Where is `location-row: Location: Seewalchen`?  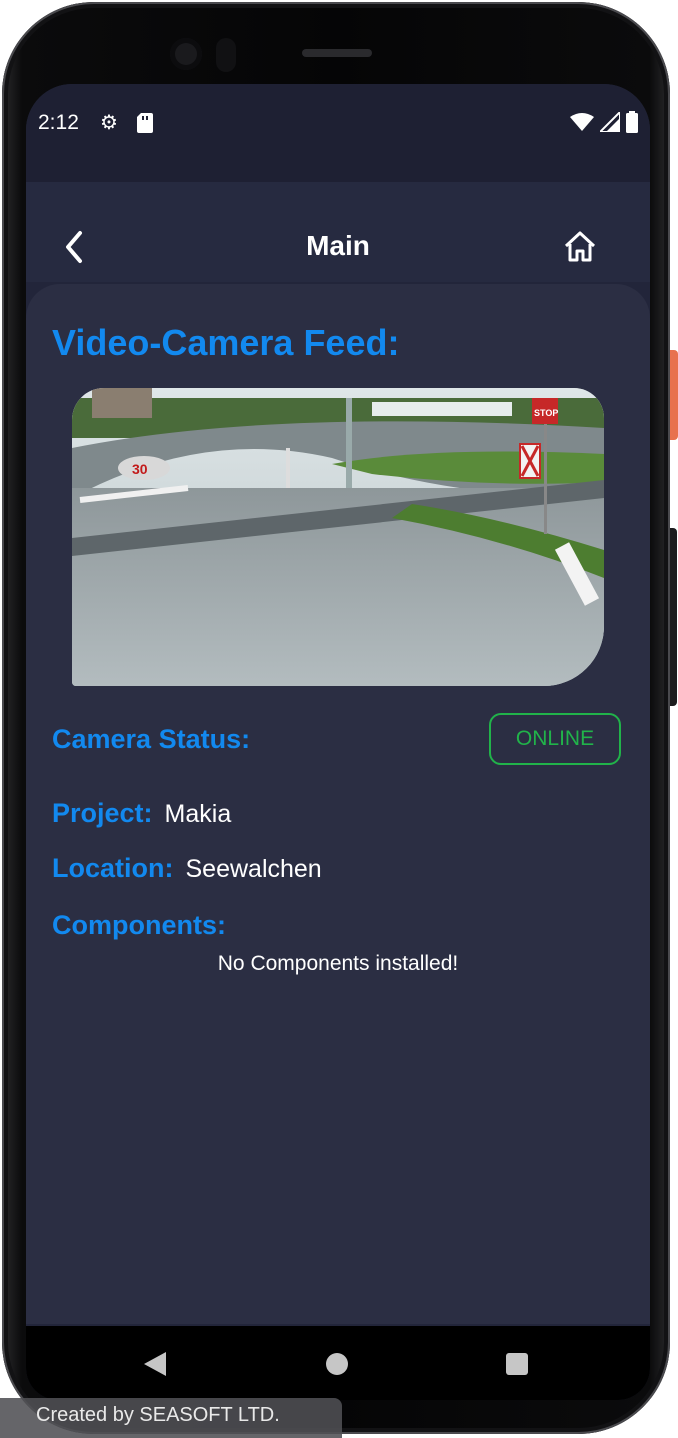
location-row: Location: Seewalchen is located at coordinates (187, 868).